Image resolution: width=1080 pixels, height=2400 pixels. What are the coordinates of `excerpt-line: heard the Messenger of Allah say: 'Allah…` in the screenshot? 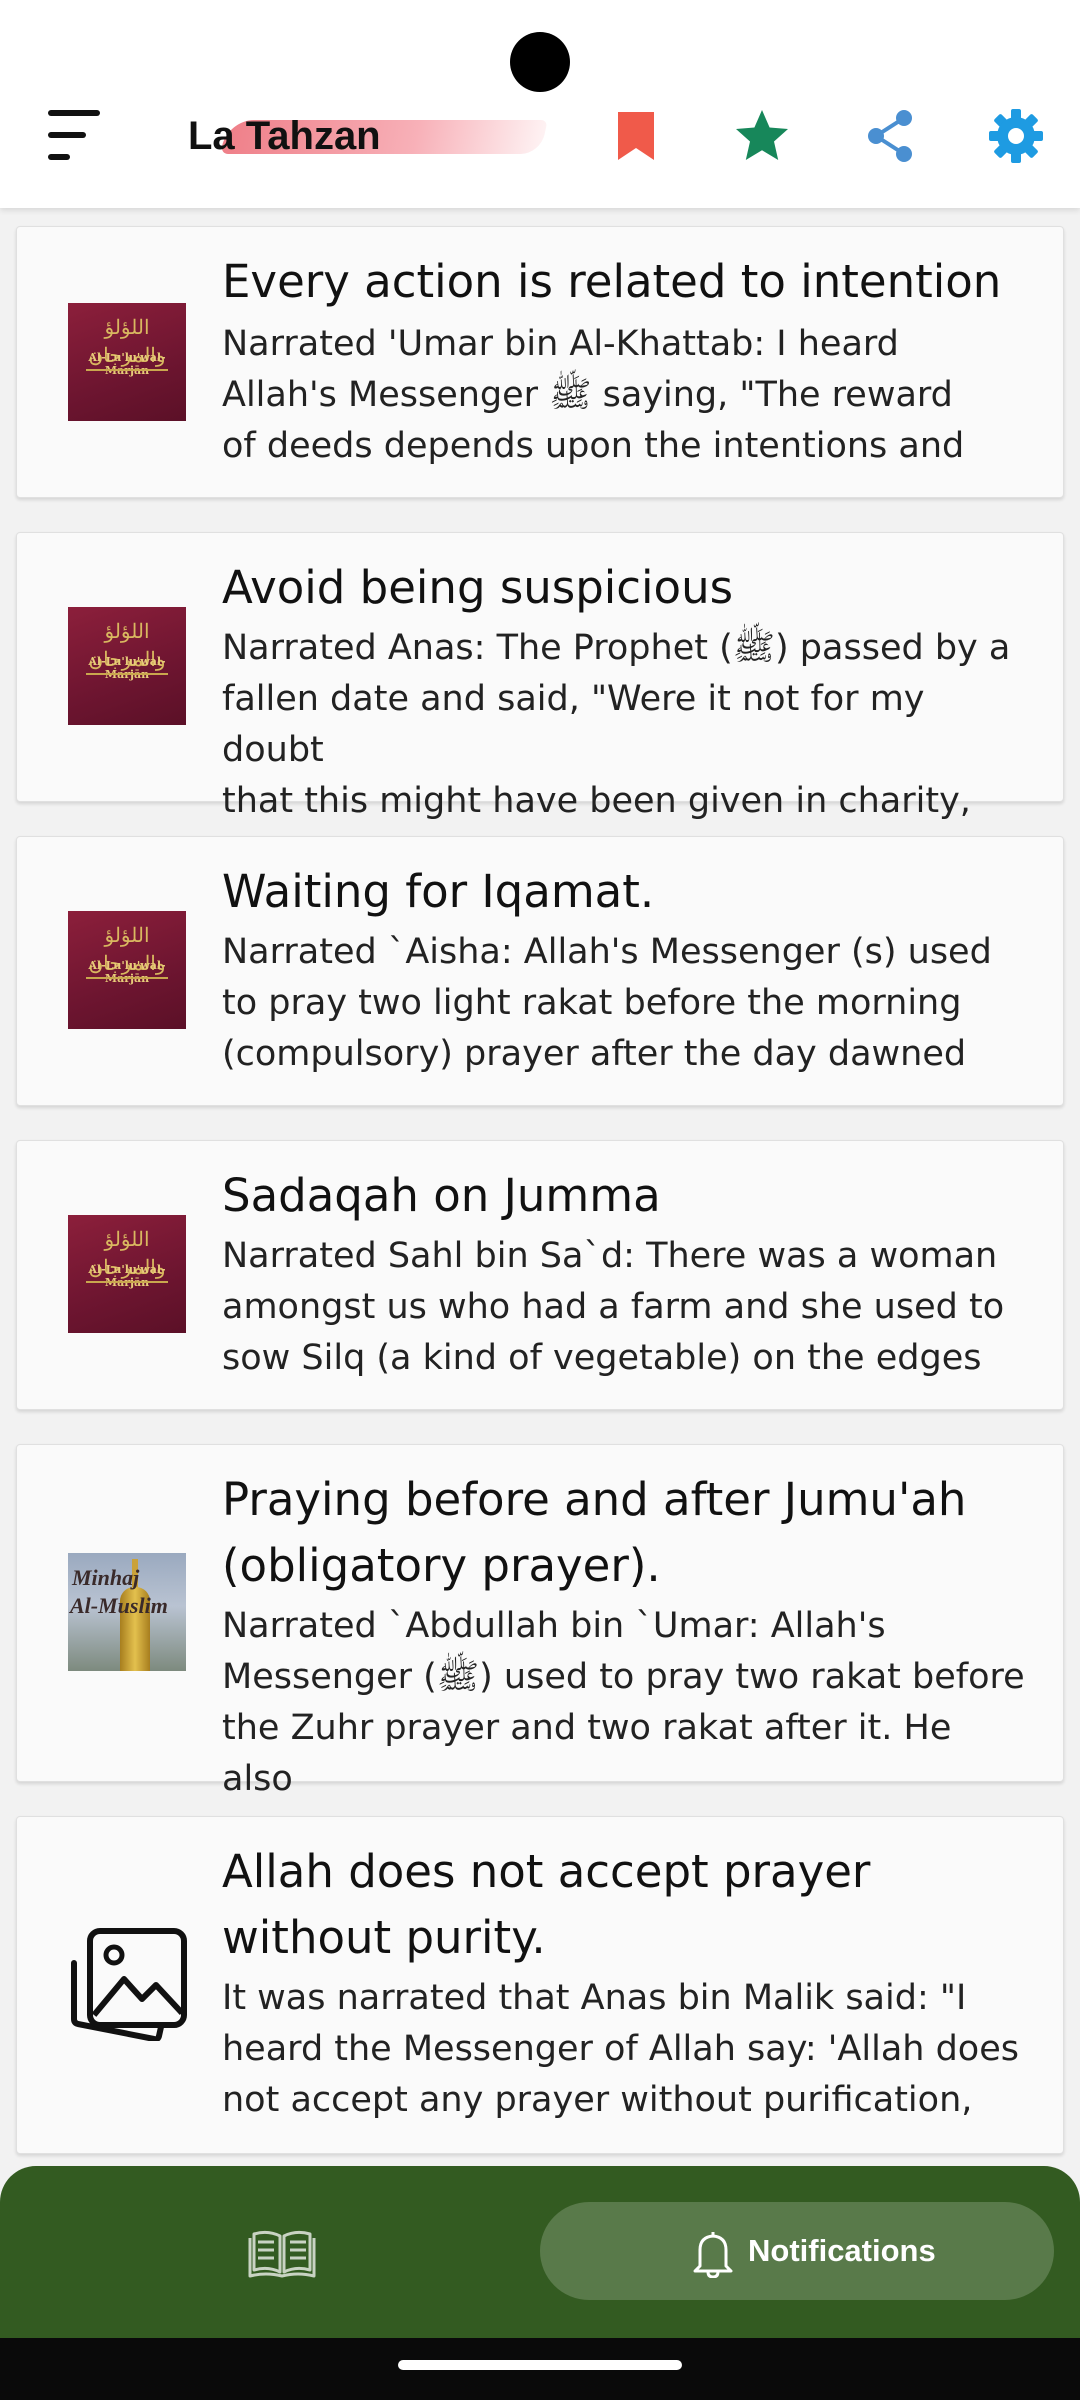 It's located at (620, 2049).